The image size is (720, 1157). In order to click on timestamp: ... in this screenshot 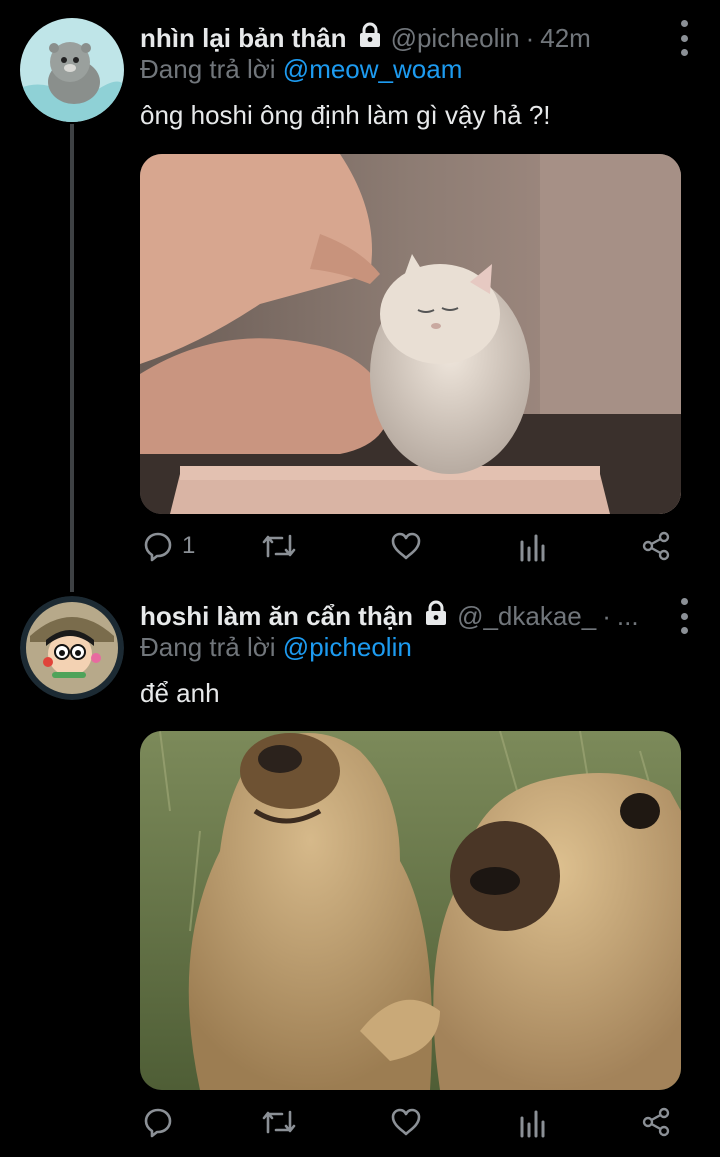, I will do `click(628, 616)`.